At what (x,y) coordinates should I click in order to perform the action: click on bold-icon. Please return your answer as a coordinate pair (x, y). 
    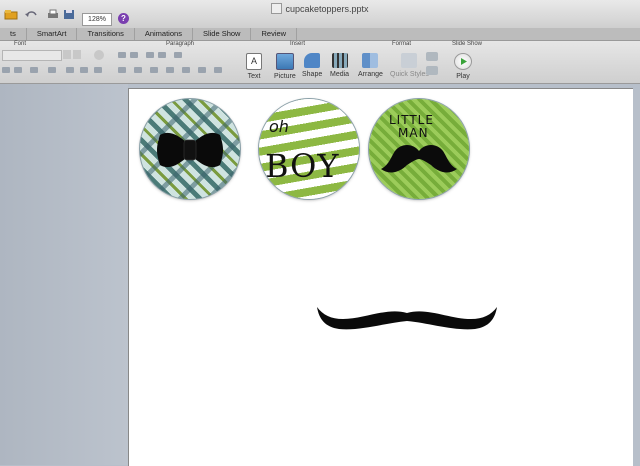
    Looking at the image, I should click on (6, 70).